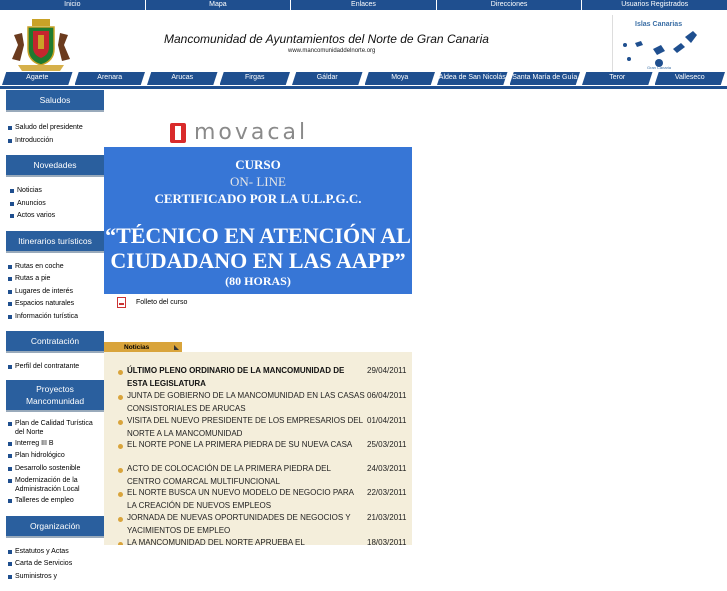  Describe the element at coordinates (41, 44) in the screenshot. I see `coat-of-arms-logo` at that location.